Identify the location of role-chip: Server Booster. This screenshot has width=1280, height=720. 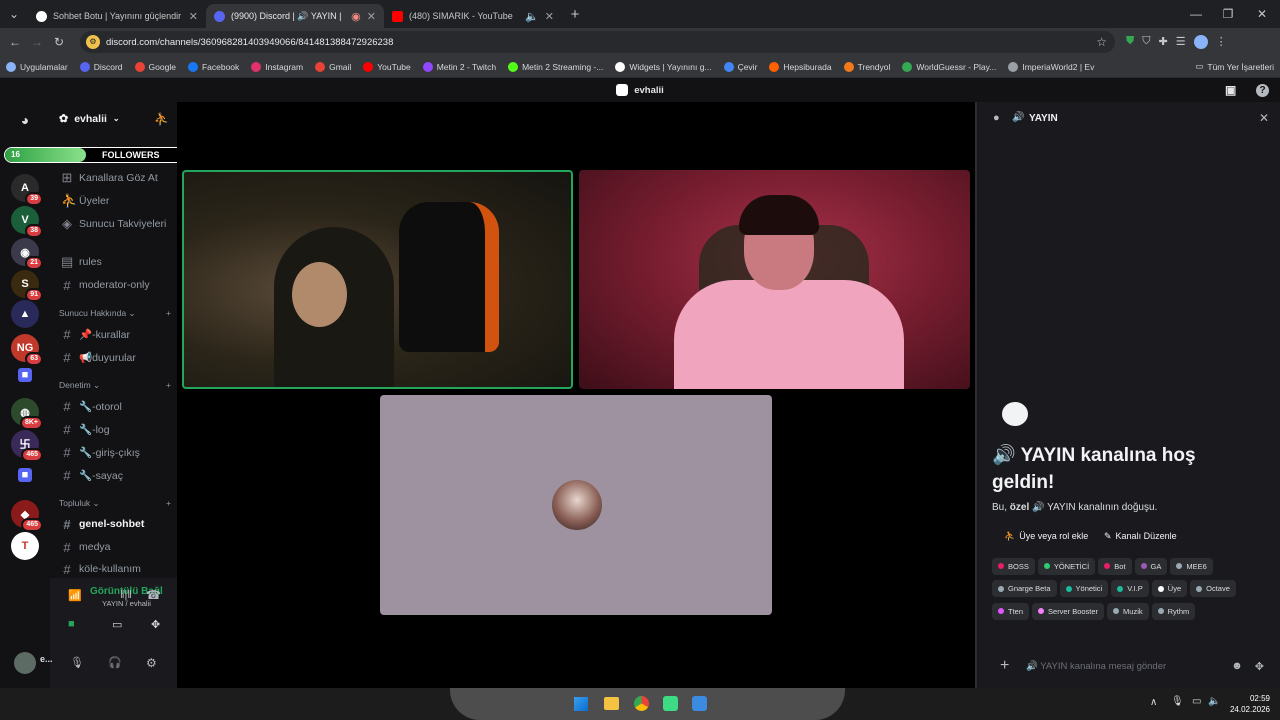
(1068, 611).